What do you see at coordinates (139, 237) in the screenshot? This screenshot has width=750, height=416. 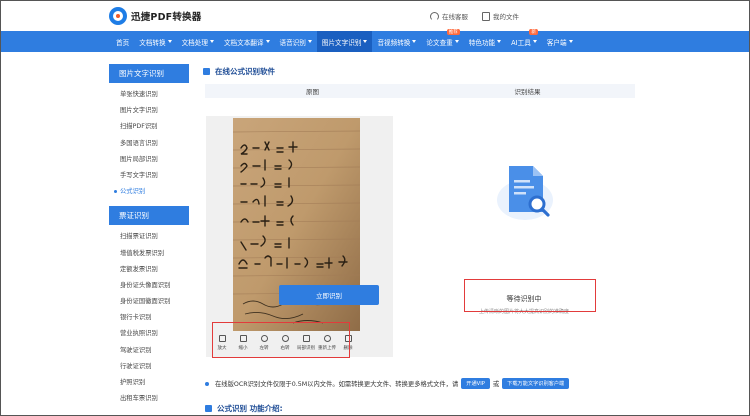 I see `sidebar-item-label: 扫描票证识别` at bounding box center [139, 237].